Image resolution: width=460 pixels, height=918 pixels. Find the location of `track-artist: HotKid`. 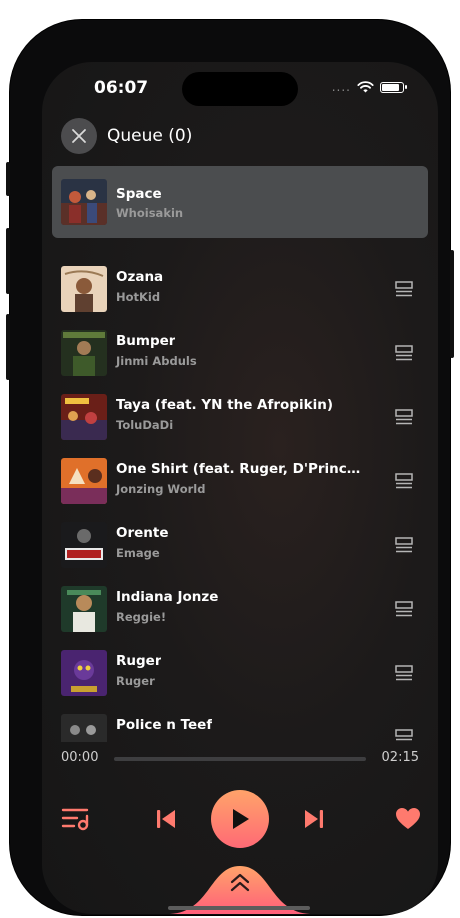

track-artist: HotKid is located at coordinates (138, 297).